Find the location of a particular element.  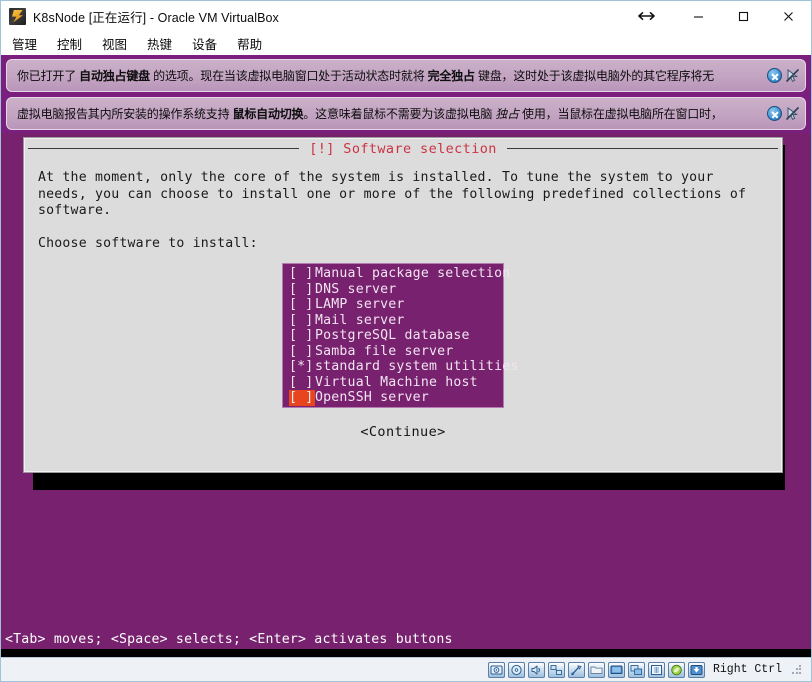

menubar: 管理 控制 视图 热键 设备 帮助 is located at coordinates (406, 43).